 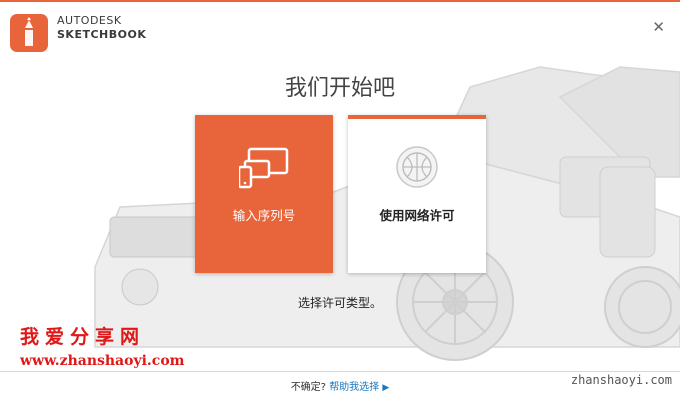 What do you see at coordinates (89, 20) in the screenshot?
I see `brand-line1: AUTODESK` at bounding box center [89, 20].